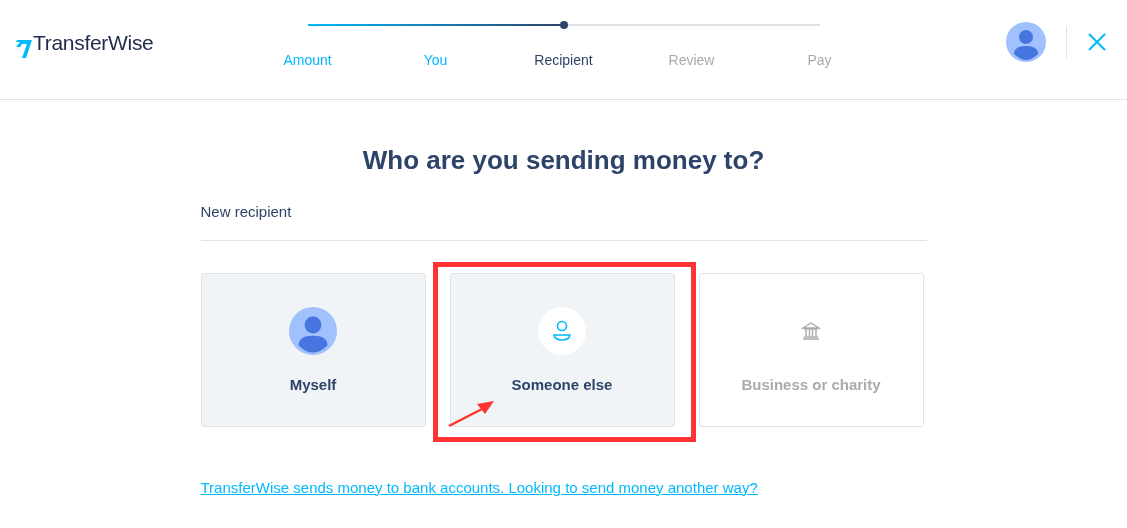  Describe the element at coordinates (307, 60) in the screenshot. I see `step-label: Amount` at that location.